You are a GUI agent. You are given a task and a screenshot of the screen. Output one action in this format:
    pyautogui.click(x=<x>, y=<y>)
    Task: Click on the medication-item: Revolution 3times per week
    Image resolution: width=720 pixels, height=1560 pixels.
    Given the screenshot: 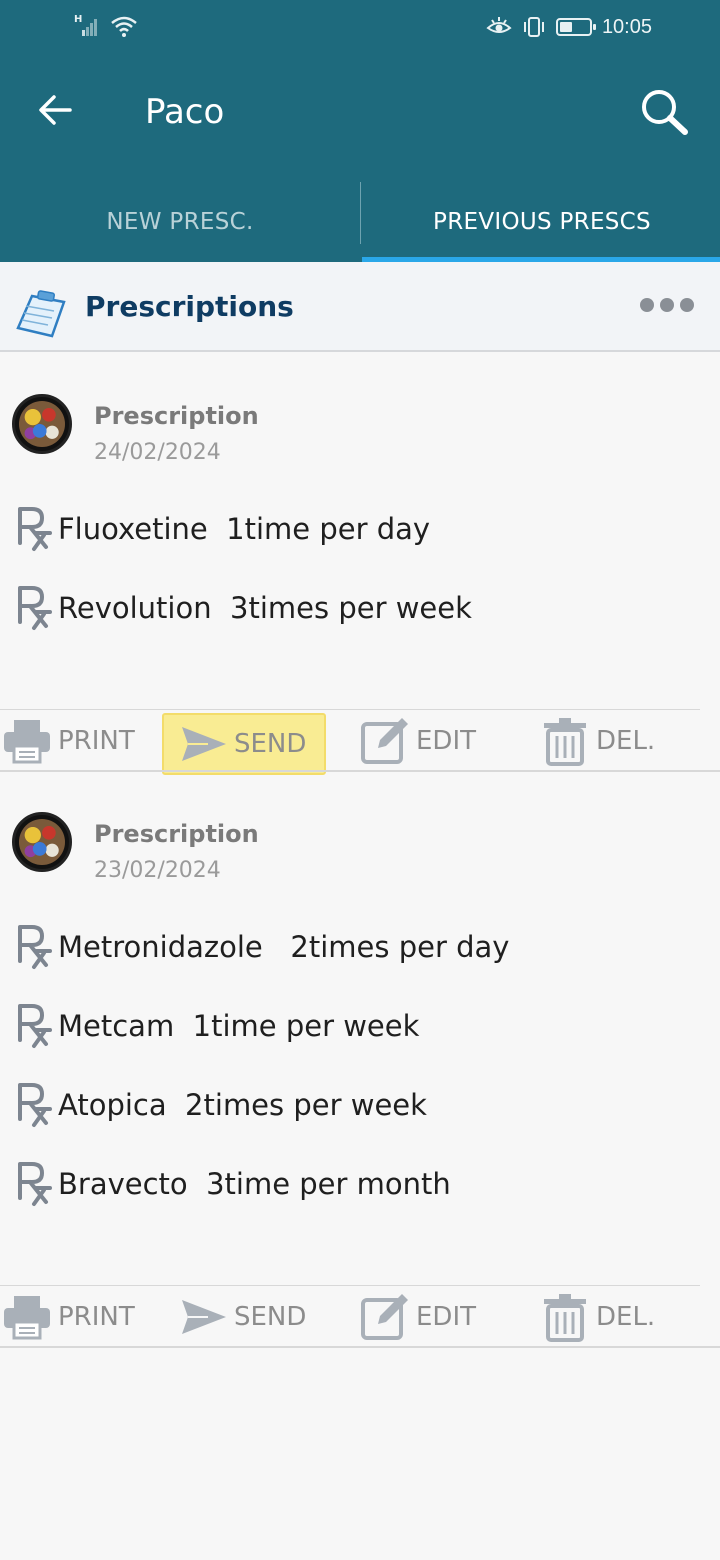 What is the action you would take?
    pyautogui.click(x=243, y=608)
    